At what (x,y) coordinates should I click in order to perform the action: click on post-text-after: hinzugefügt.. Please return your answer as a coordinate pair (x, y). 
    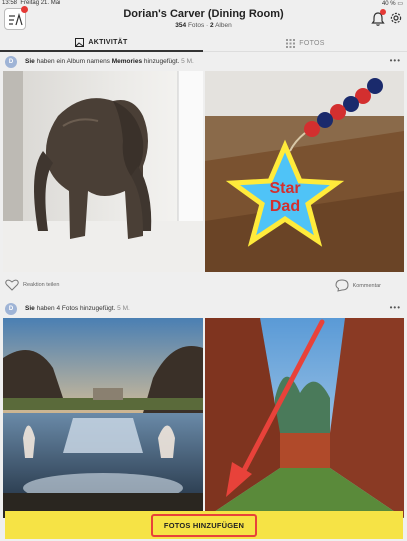
    Looking at the image, I should click on (161, 61).